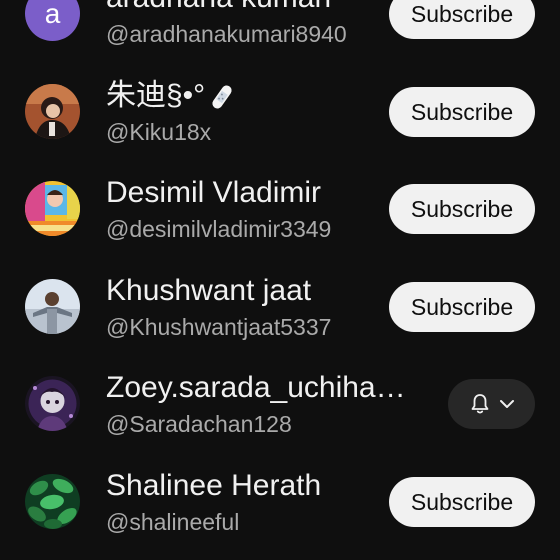 The height and width of the screenshot is (560, 560). What do you see at coordinates (226, 34) in the screenshot?
I see `channel-handle: @aradhanakumari8940` at bounding box center [226, 34].